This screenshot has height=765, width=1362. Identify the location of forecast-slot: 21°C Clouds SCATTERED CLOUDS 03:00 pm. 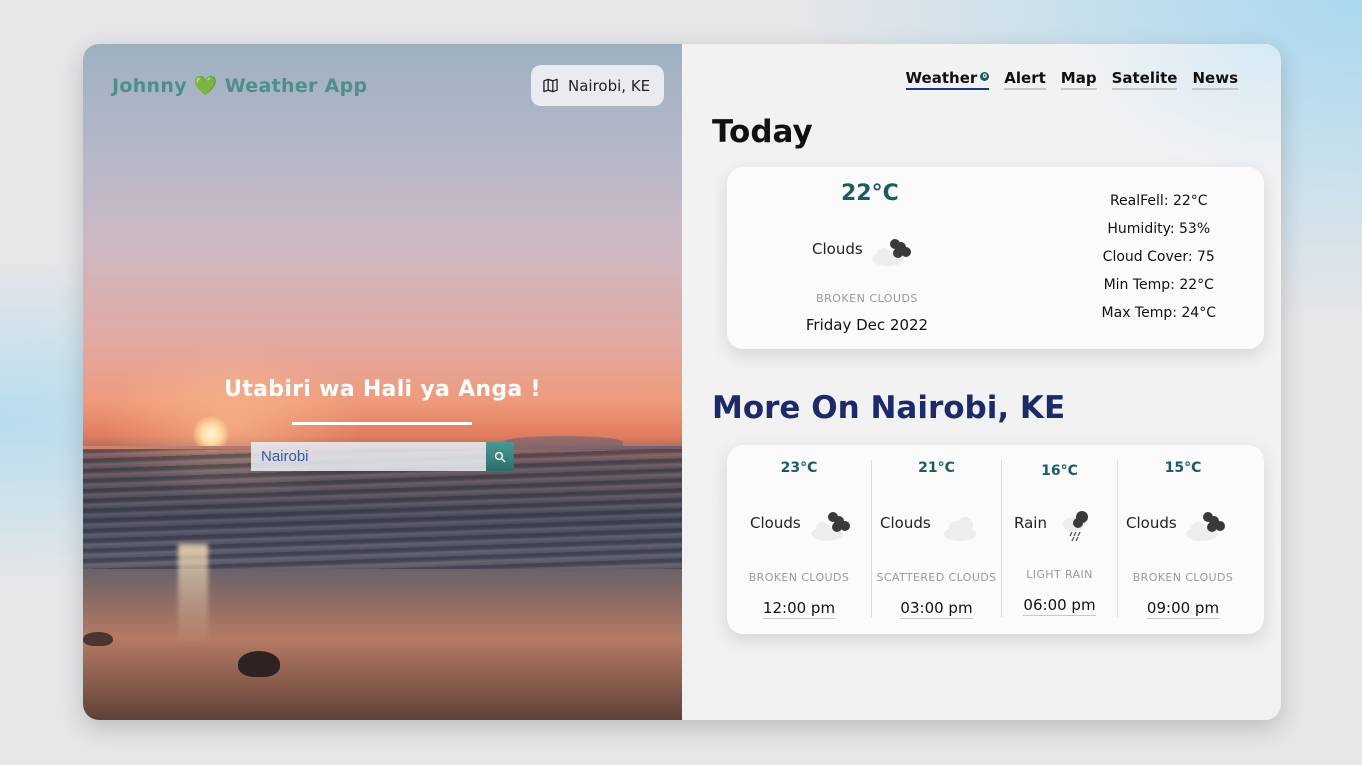
(937, 539).